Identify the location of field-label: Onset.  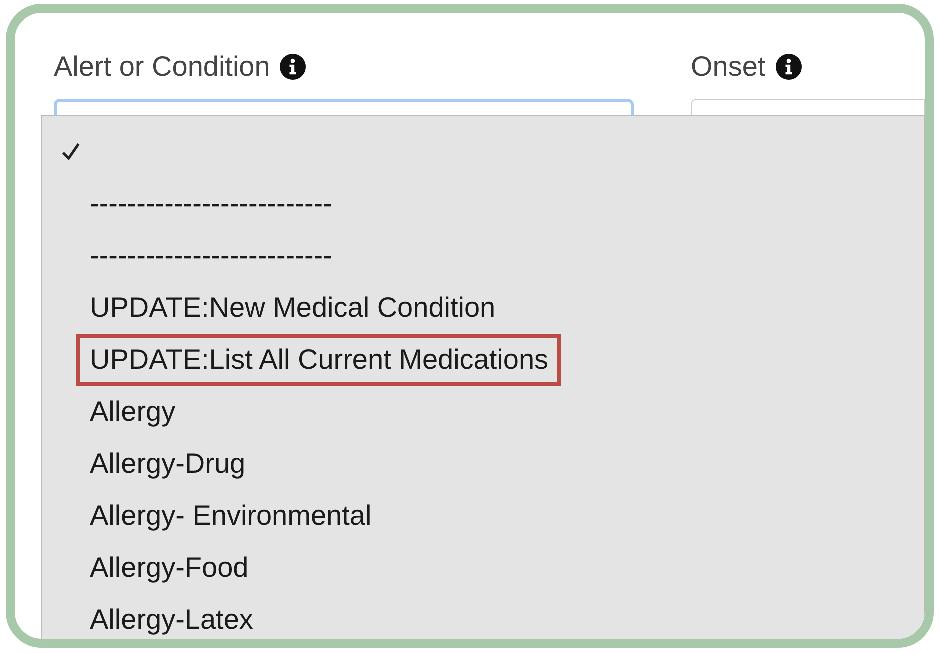
(728, 67).